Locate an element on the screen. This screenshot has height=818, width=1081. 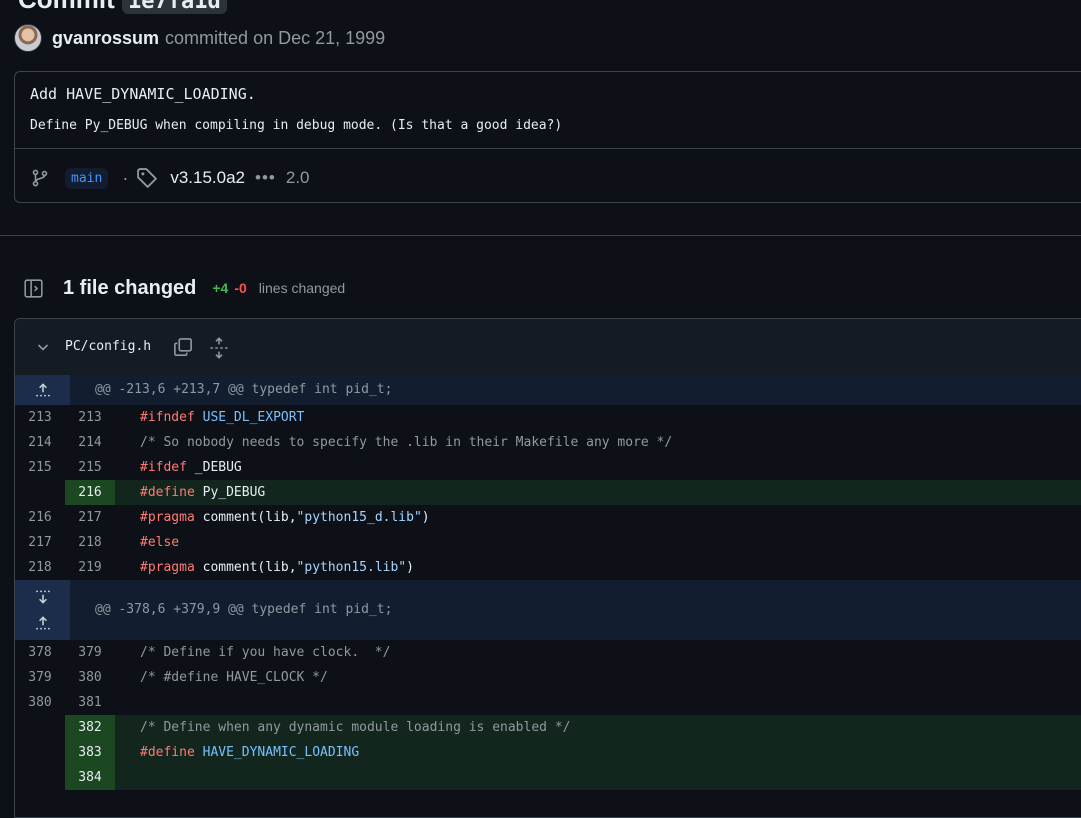
files-changed-header: 1 file changed +4 -0 lines changed is located at coordinates (184, 288).